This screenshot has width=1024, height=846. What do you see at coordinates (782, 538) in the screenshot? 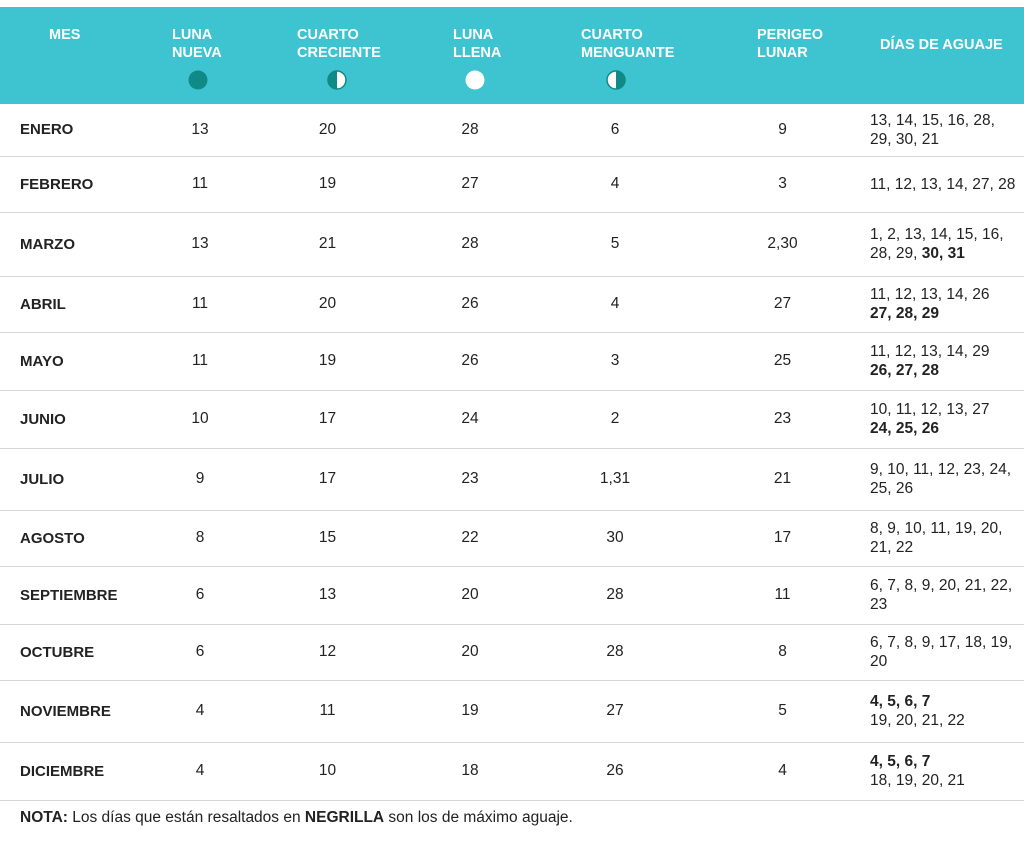
I see `perigee-cell: 17` at bounding box center [782, 538].